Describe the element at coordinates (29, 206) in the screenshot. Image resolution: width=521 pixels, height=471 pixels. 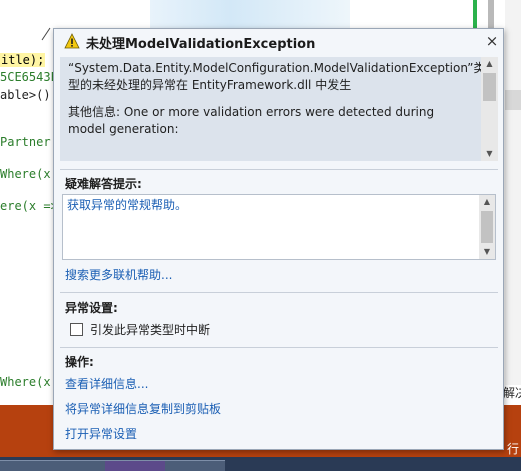
I see `code-line: ere(x =>` at that location.